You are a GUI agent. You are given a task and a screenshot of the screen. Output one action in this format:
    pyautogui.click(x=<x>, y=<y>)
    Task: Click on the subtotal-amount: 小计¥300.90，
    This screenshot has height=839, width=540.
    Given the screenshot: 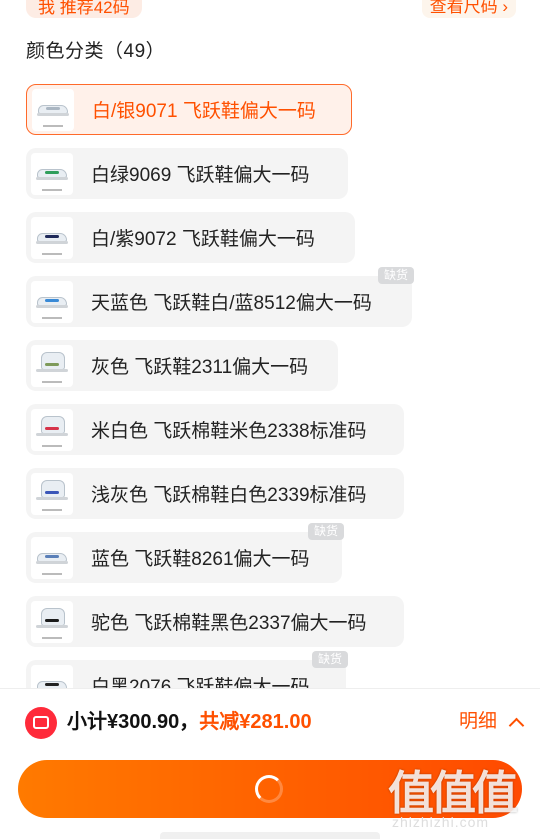 What is the action you would take?
    pyautogui.click(x=133, y=722)
    